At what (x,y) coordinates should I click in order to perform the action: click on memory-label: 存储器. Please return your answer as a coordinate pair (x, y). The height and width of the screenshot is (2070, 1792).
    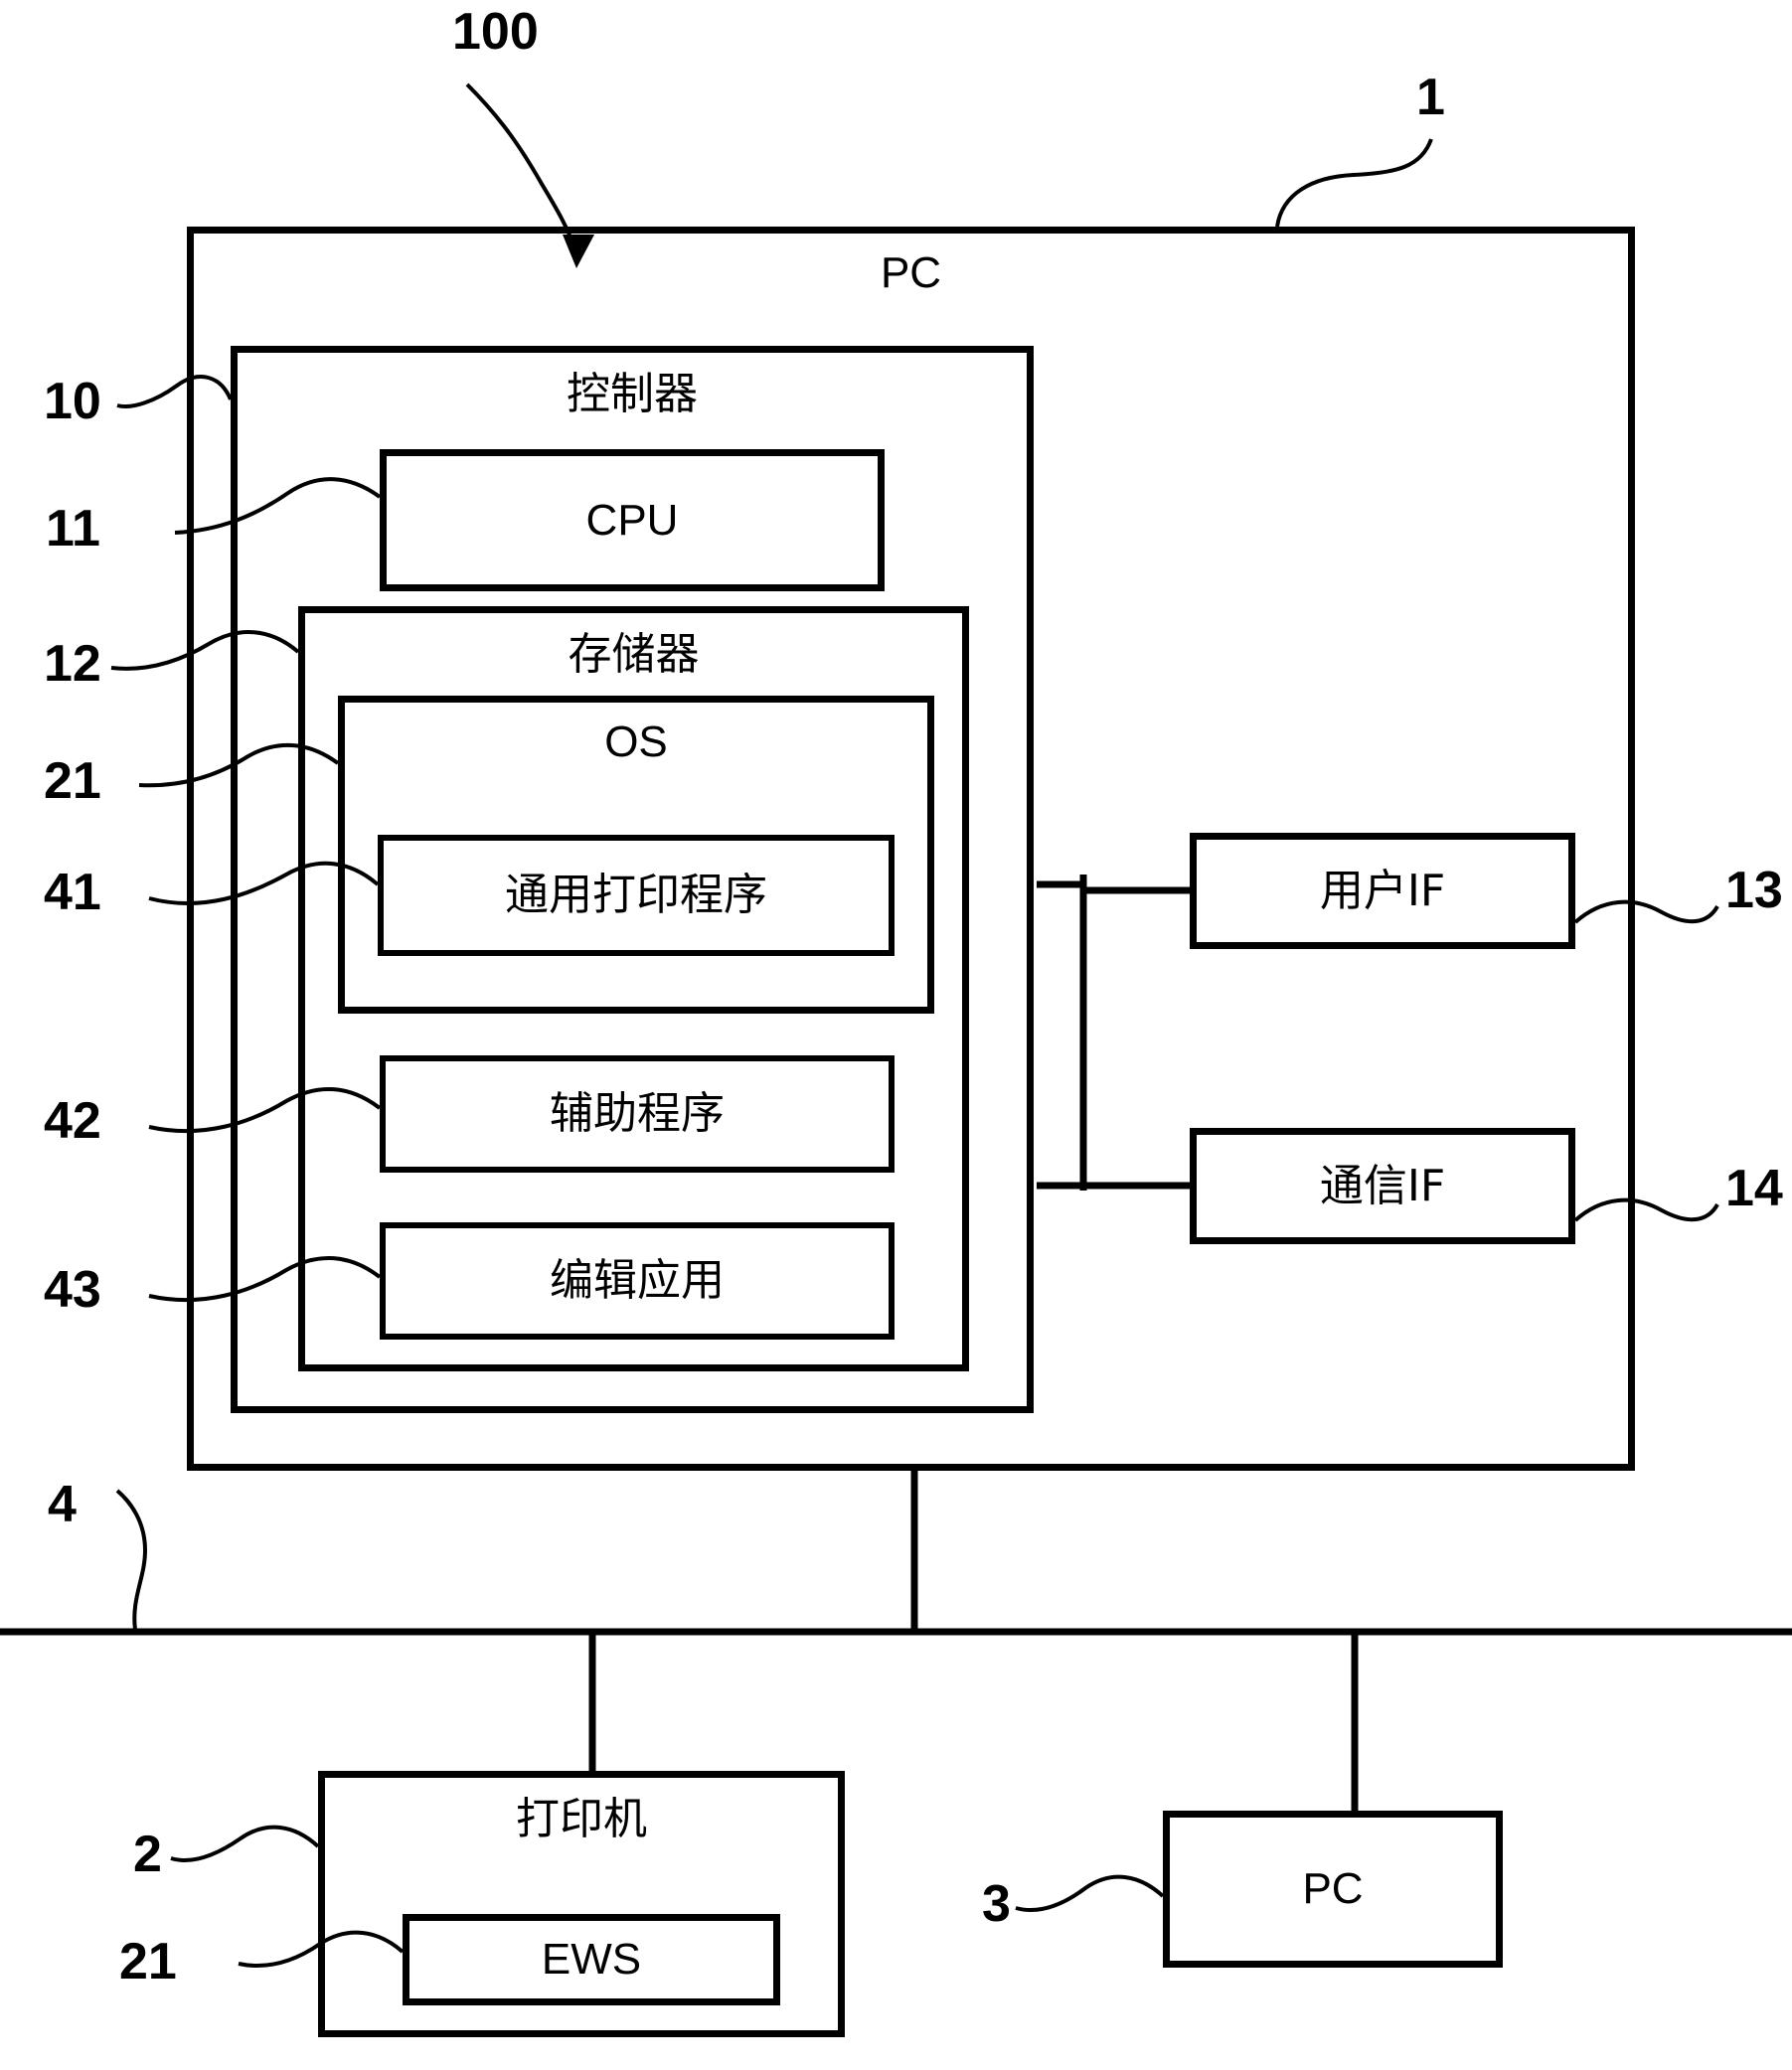
    Looking at the image, I should click on (634, 654).